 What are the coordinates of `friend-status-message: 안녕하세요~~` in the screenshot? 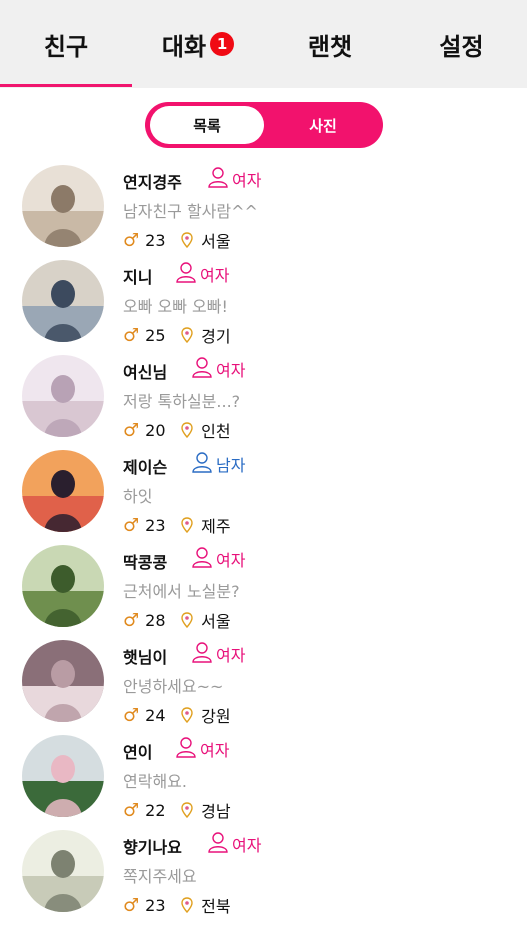 It's located at (173, 686).